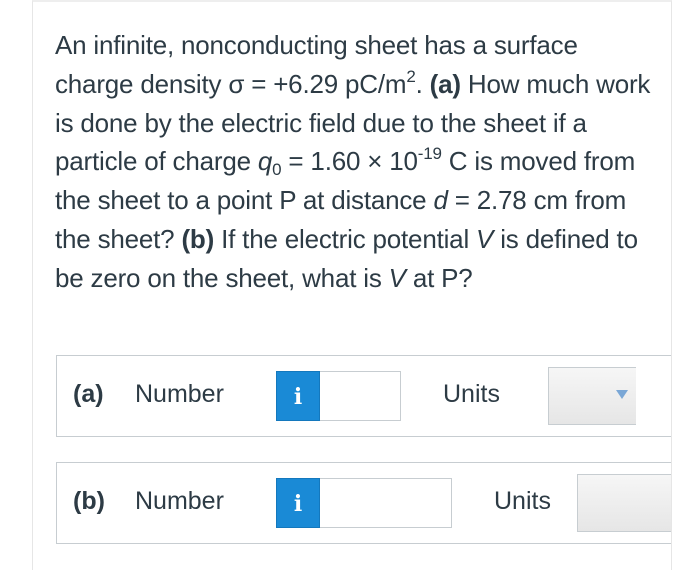 Image resolution: width=700 pixels, height=570 pixels. What do you see at coordinates (522, 501) in the screenshot?
I see `units-label-b: Units` at bounding box center [522, 501].